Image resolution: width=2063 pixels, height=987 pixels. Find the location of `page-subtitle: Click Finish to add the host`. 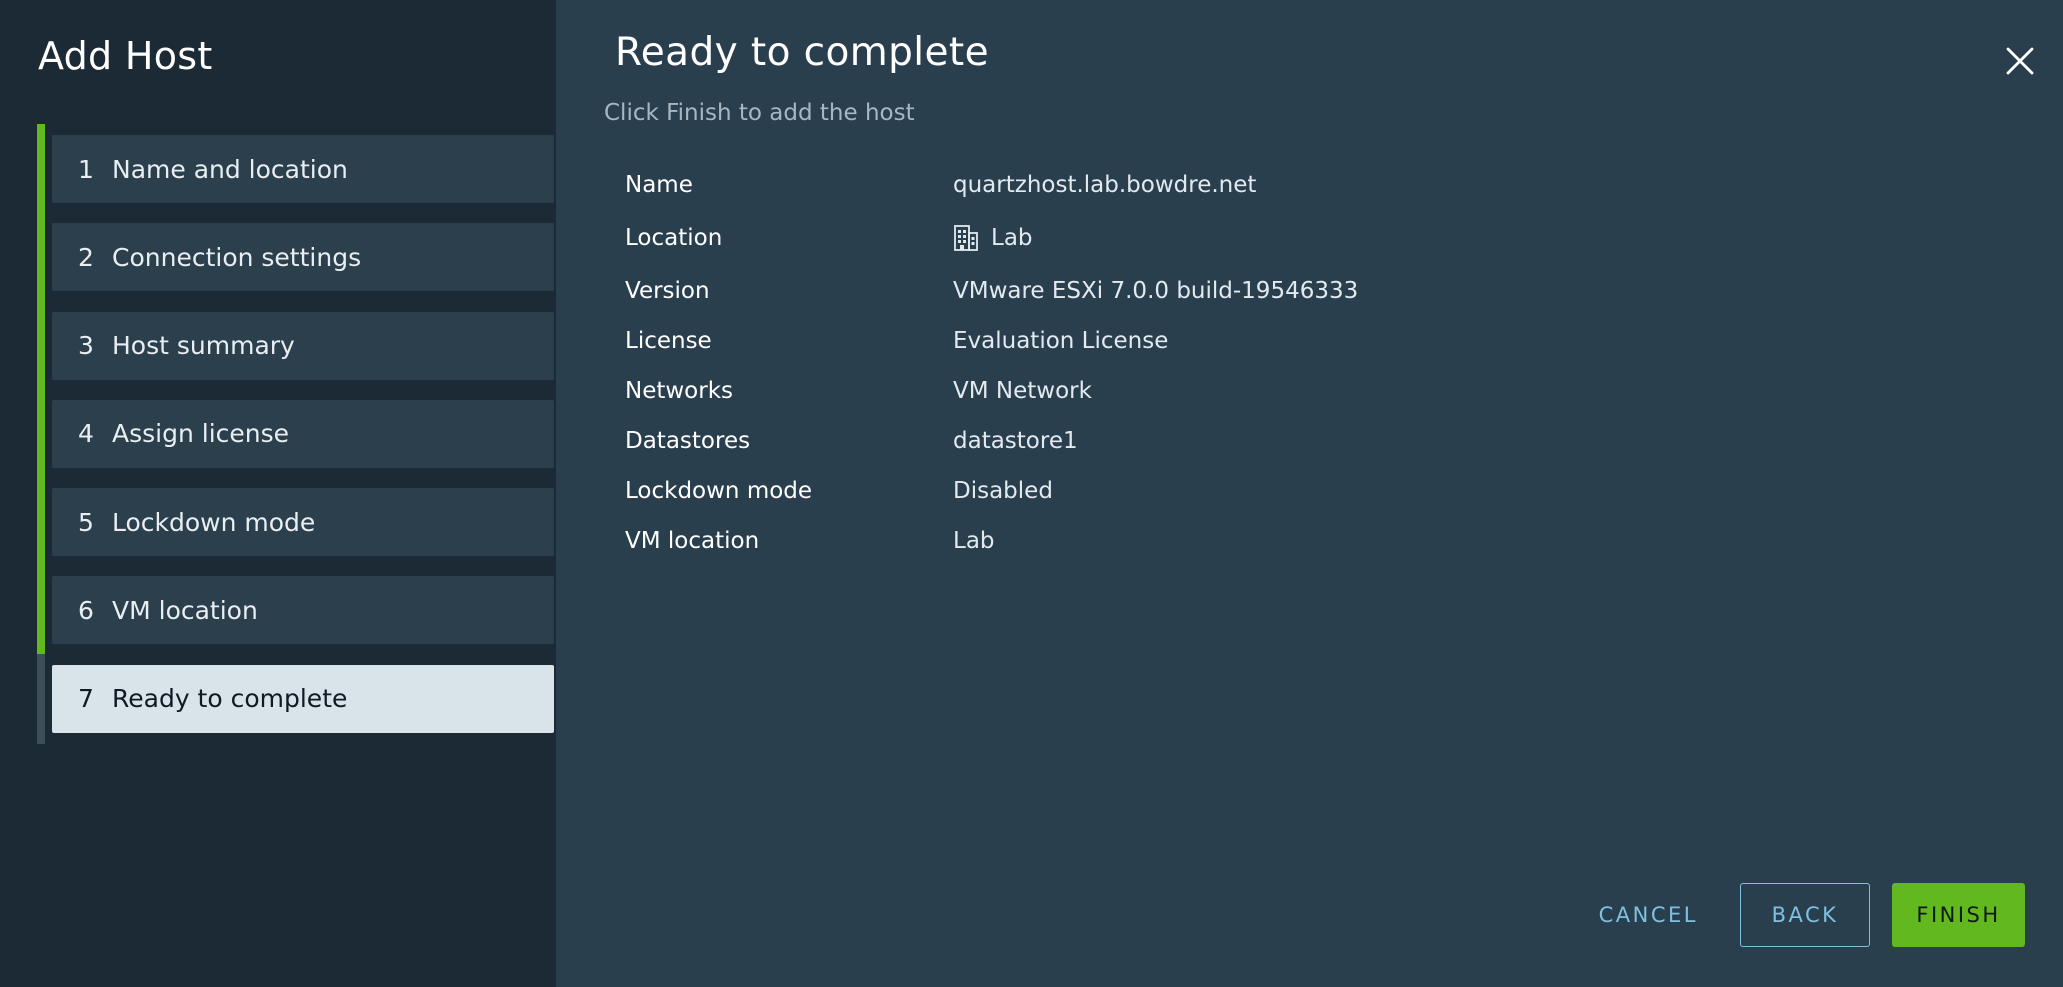

page-subtitle: Click Finish to add the host is located at coordinates (759, 113).